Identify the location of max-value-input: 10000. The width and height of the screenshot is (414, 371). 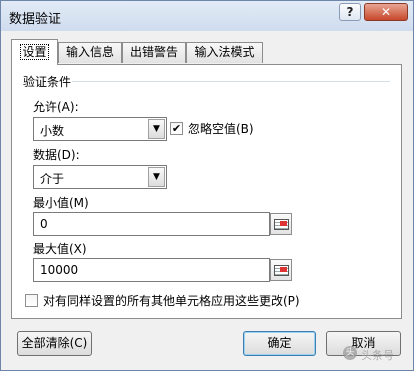
(151, 270).